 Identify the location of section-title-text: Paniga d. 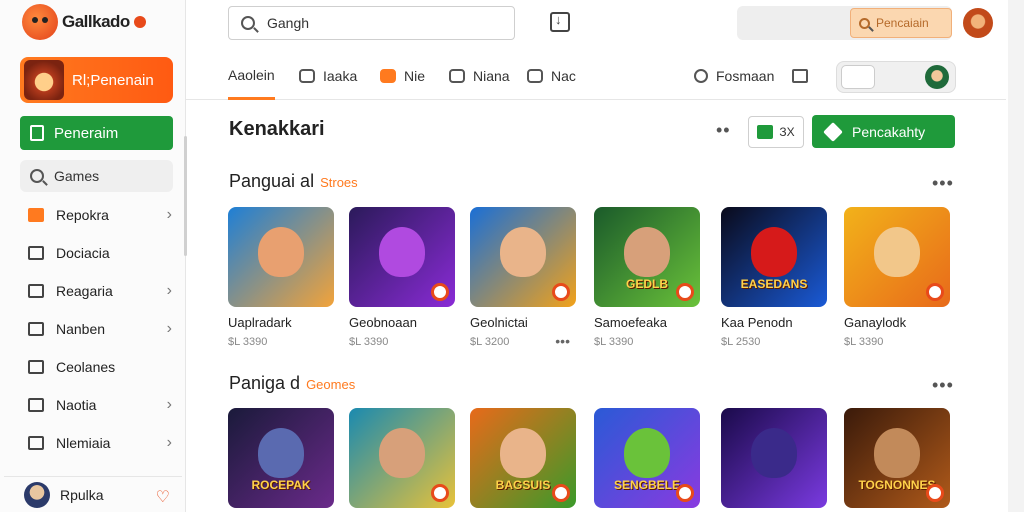
(265, 383).